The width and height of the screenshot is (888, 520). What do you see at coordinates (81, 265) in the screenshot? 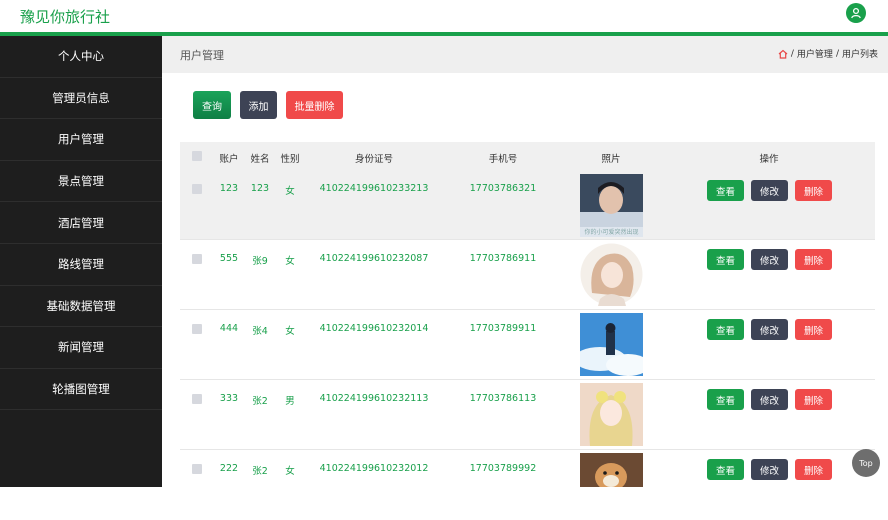
I see `sidebar-item-routes: 路线管理` at bounding box center [81, 265].